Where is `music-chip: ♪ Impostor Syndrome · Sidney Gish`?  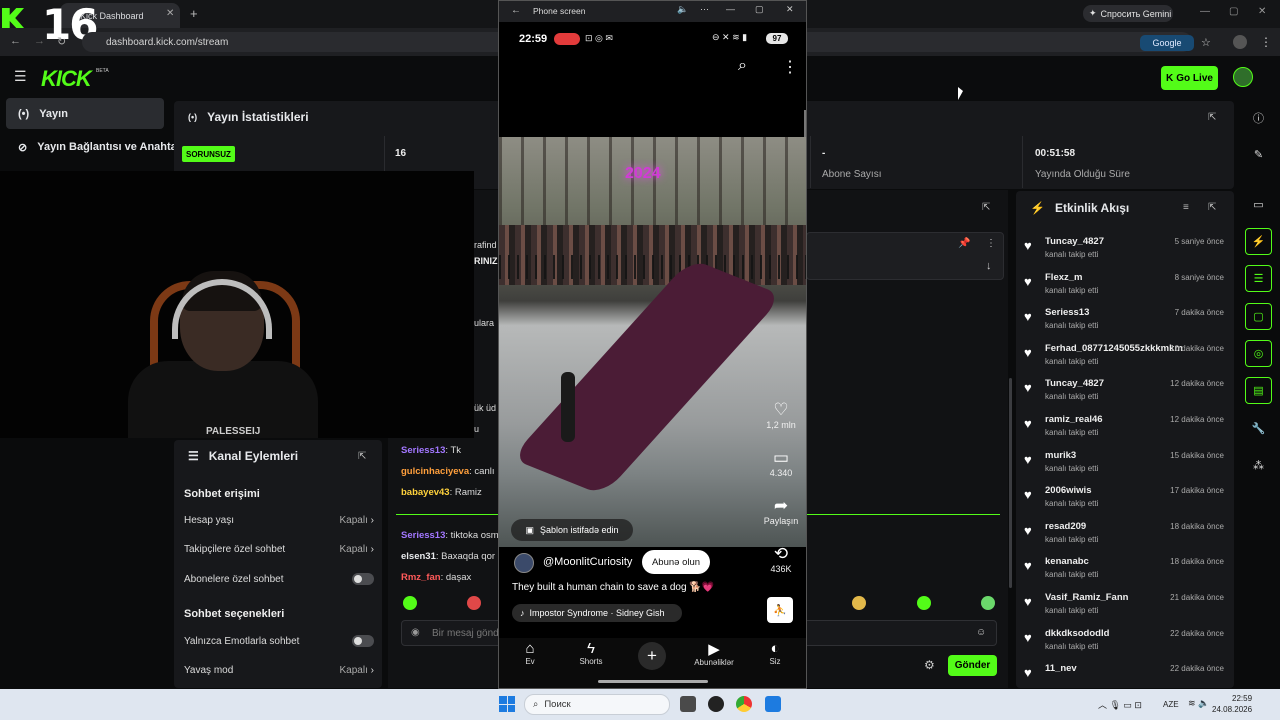
music-chip: ♪ Impostor Syndrome · Sidney Gish is located at coordinates (597, 613).